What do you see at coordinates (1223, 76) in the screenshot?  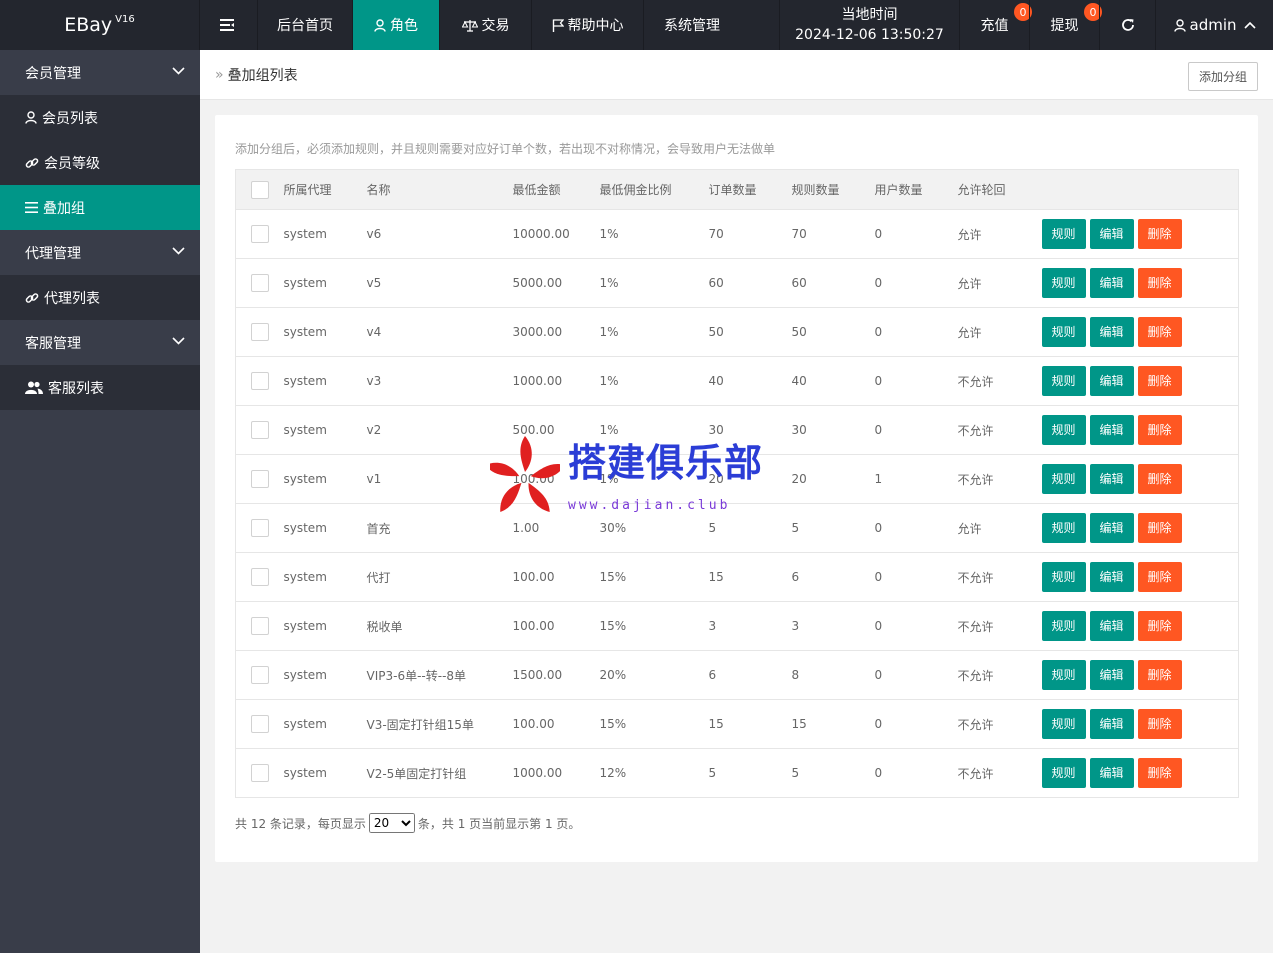 I see `add-group-button: 添加分组` at bounding box center [1223, 76].